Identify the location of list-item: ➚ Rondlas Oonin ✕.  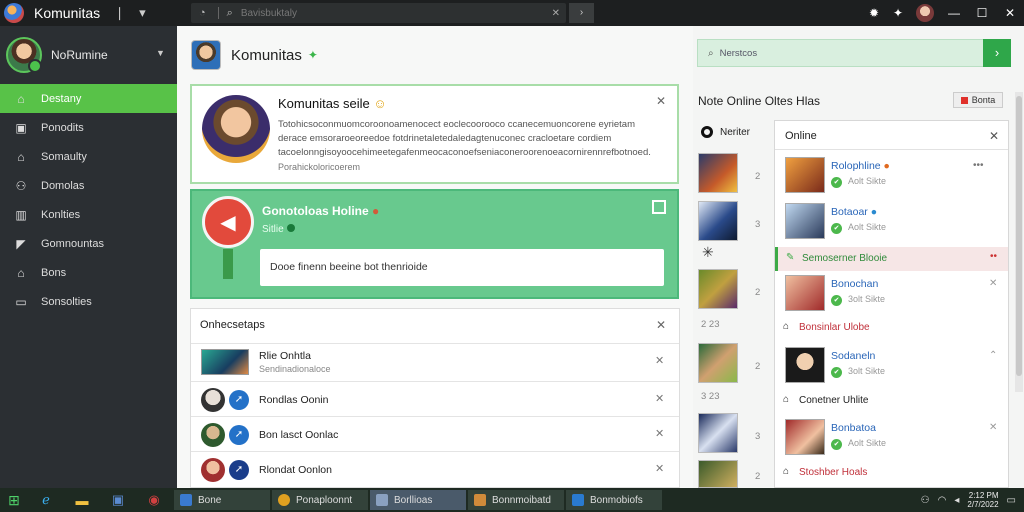
(435, 398).